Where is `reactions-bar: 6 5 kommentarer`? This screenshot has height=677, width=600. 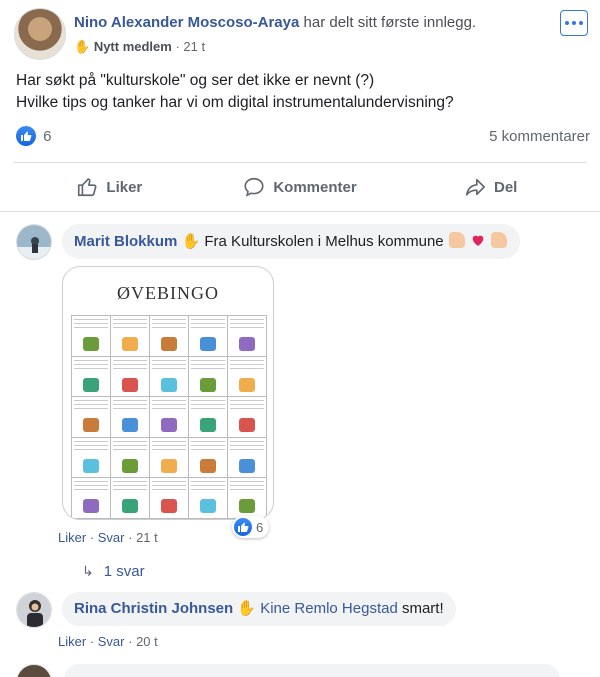 reactions-bar: 6 5 kommentarer is located at coordinates (303, 137).